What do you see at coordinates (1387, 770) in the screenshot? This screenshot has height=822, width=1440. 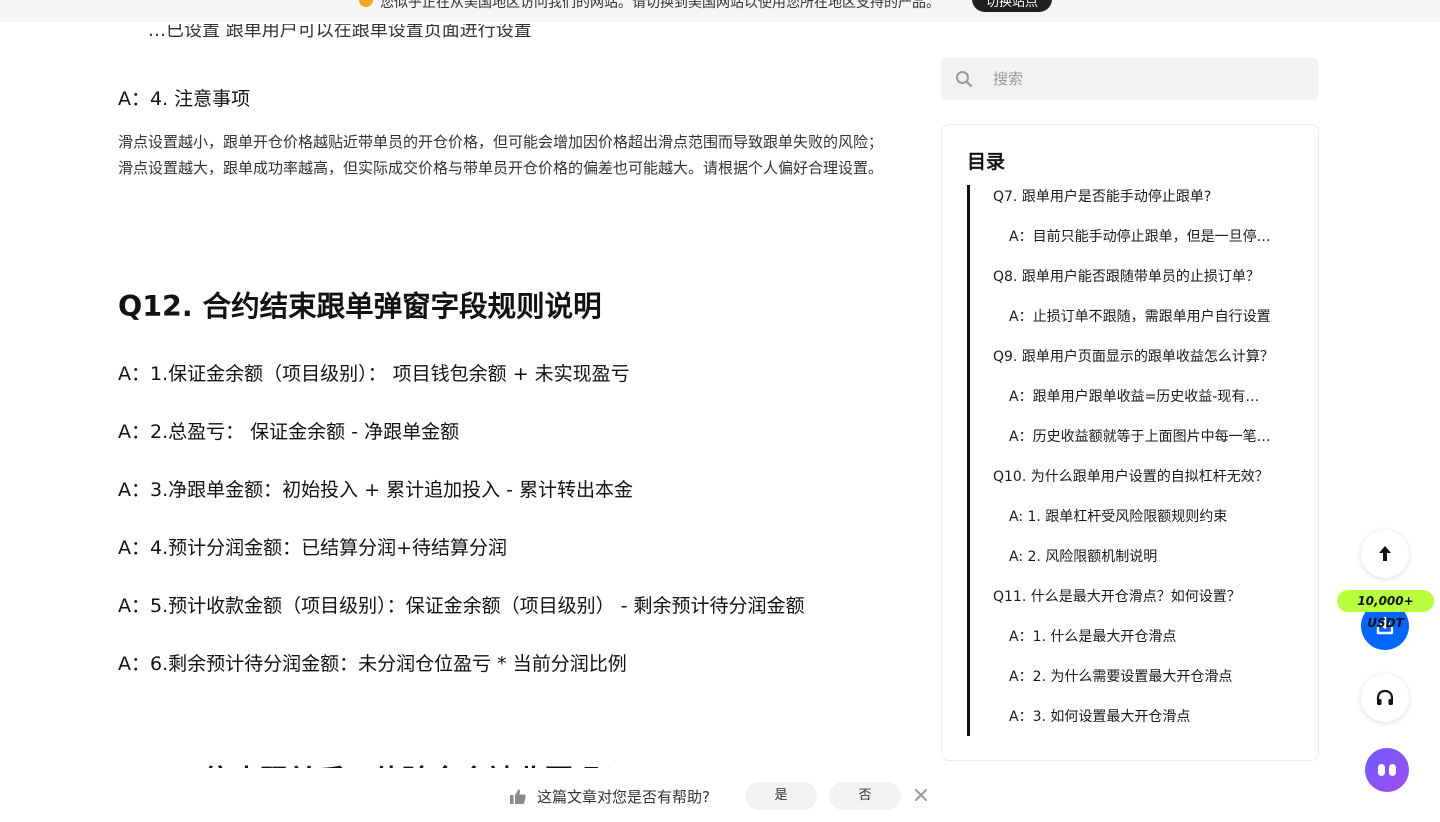 I see `ai-assistant-button` at bounding box center [1387, 770].